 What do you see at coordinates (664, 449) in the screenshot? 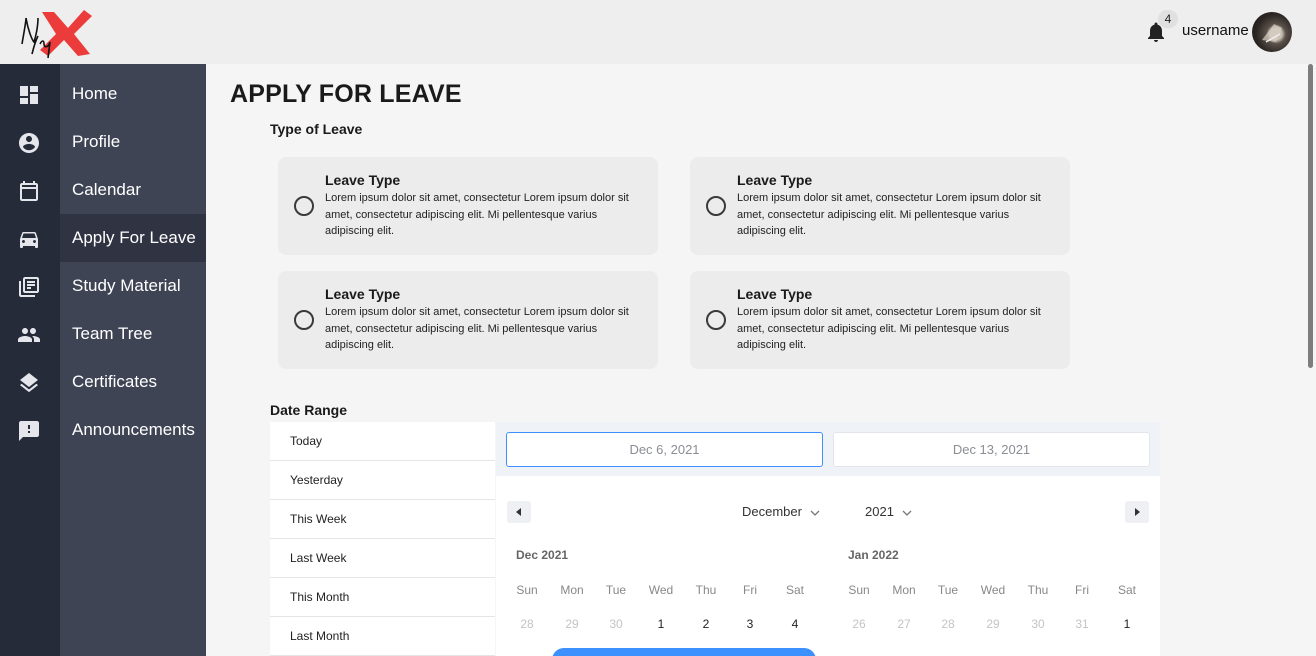
I see `start-date-input` at bounding box center [664, 449].